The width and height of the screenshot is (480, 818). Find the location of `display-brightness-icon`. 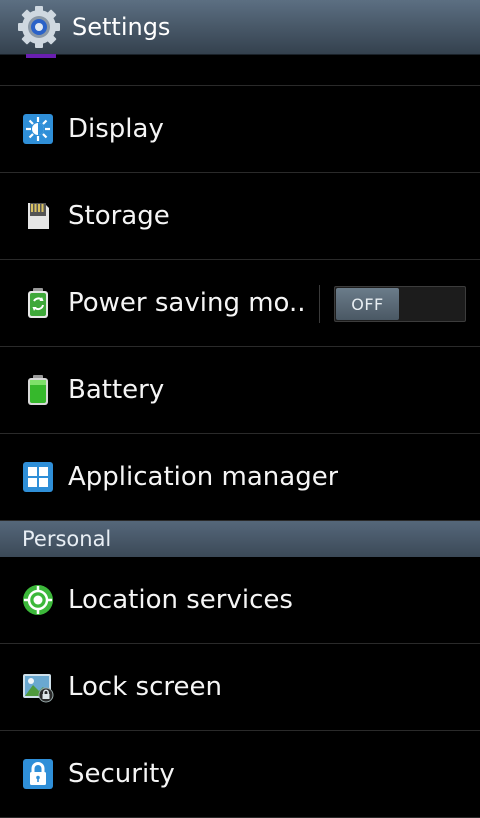

display-brightness-icon is located at coordinates (38, 129).